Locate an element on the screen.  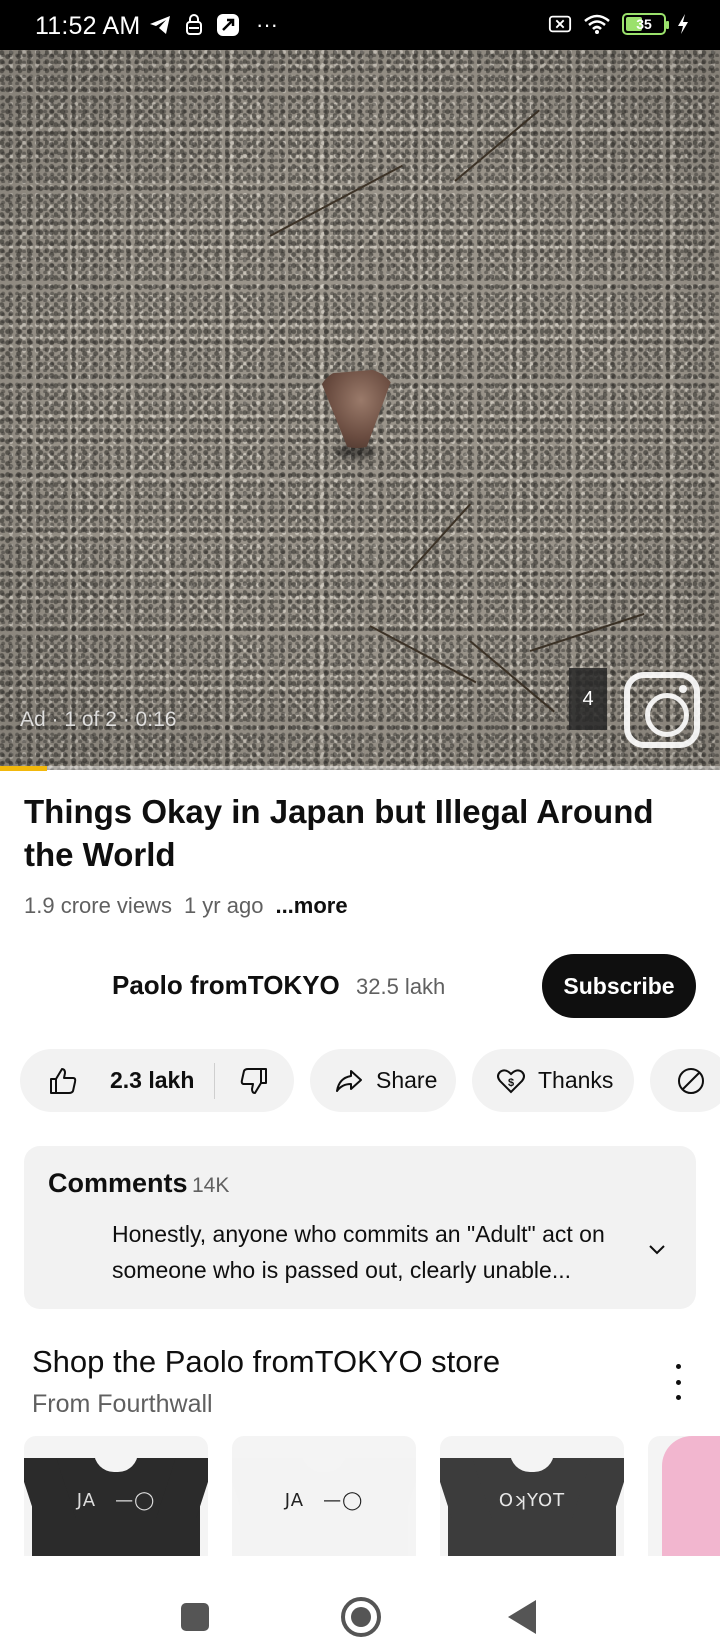
kebab-menu-icon is located at coordinates (678, 1382).